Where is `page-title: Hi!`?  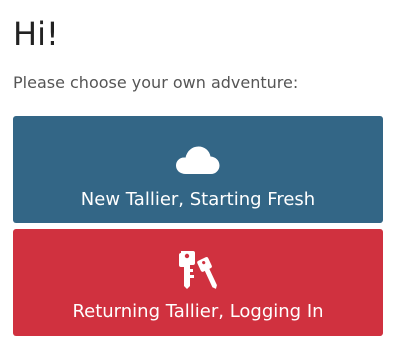 page-title: Hi! is located at coordinates (36, 34).